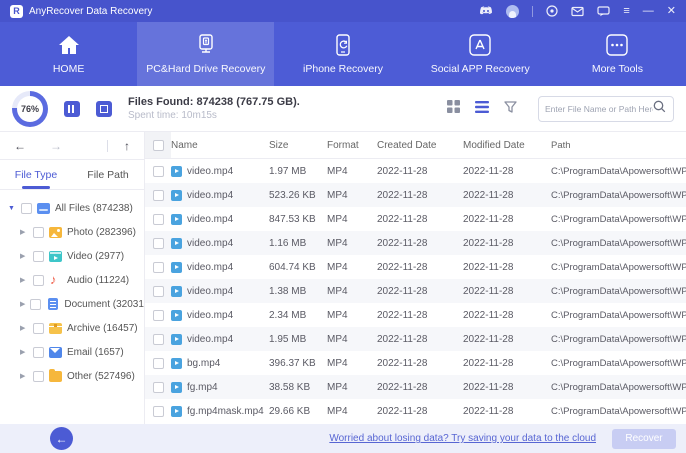 This screenshot has width=686, height=453. Describe the element at coordinates (480, 54) in the screenshot. I see `tab-social-app-recovery: Social APP Recovery` at that location.